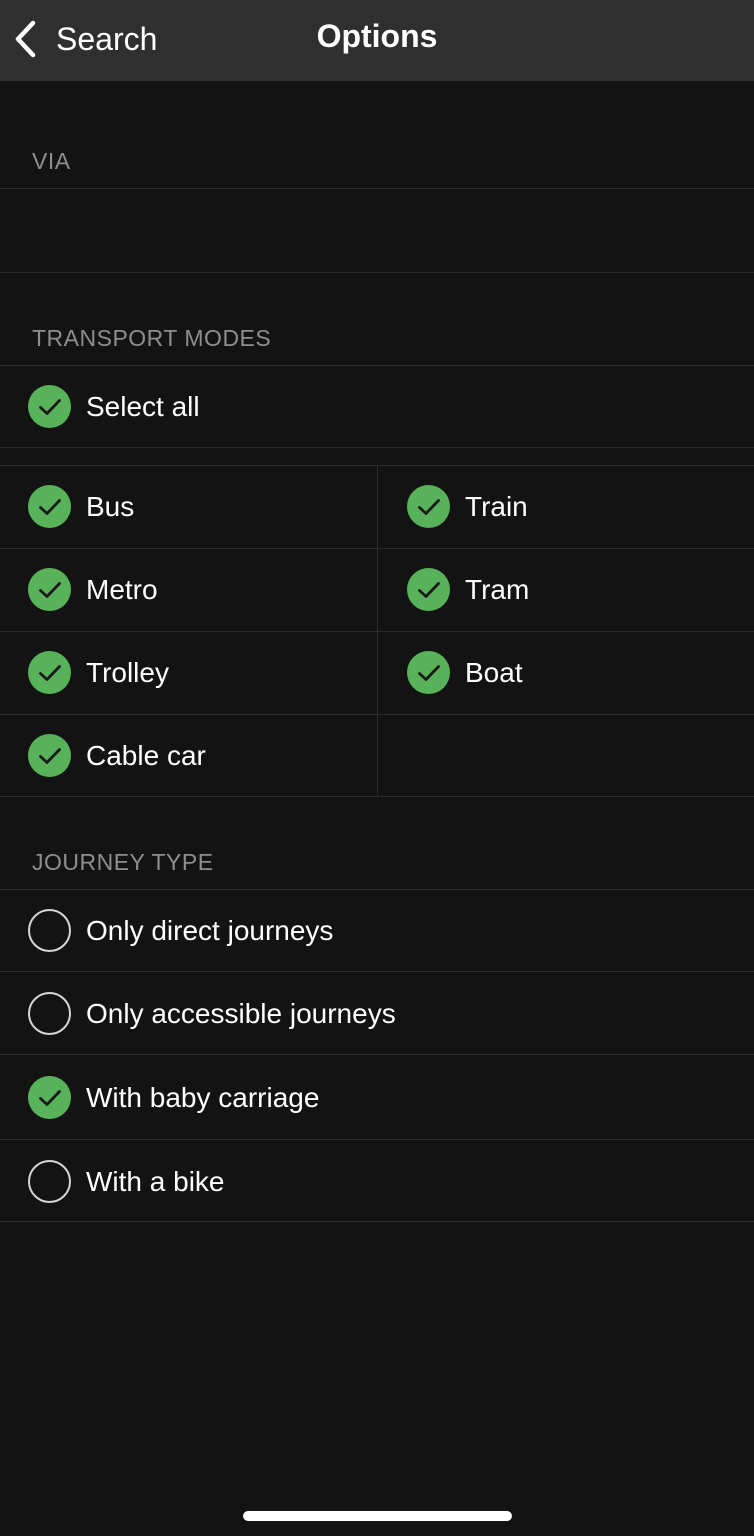  I want to click on select-all-toggle: Select all, so click(114, 406).